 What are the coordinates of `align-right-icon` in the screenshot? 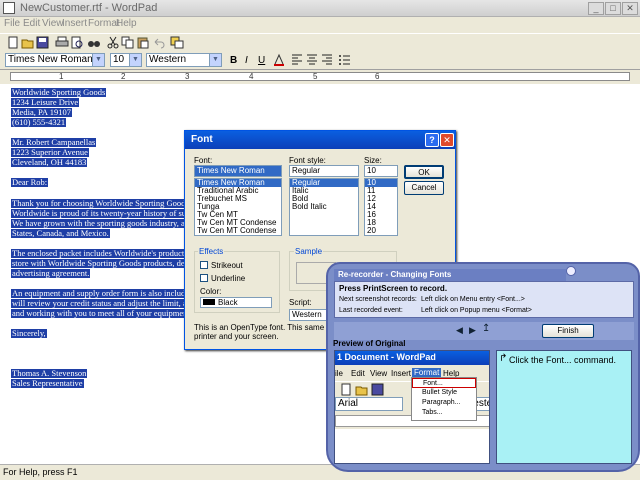 It's located at (327, 59).